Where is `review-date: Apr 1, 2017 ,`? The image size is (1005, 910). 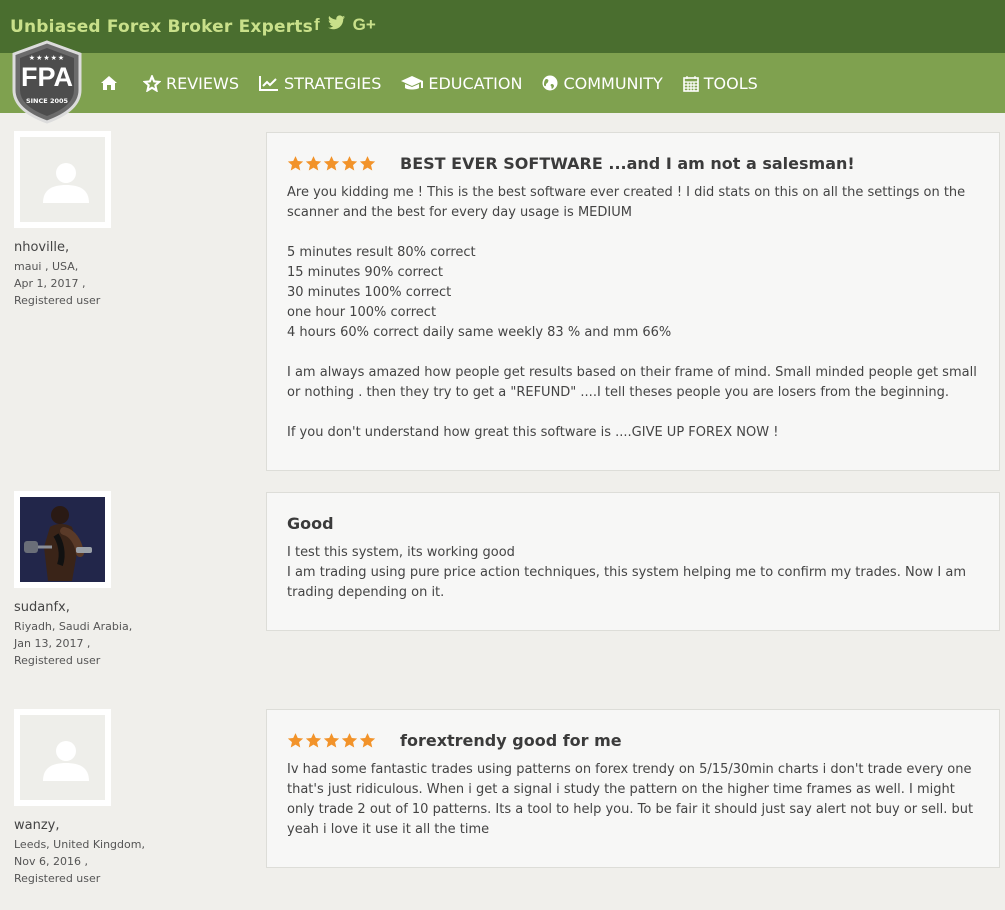 review-date: Apr 1, 2017 , is located at coordinates (50, 283).